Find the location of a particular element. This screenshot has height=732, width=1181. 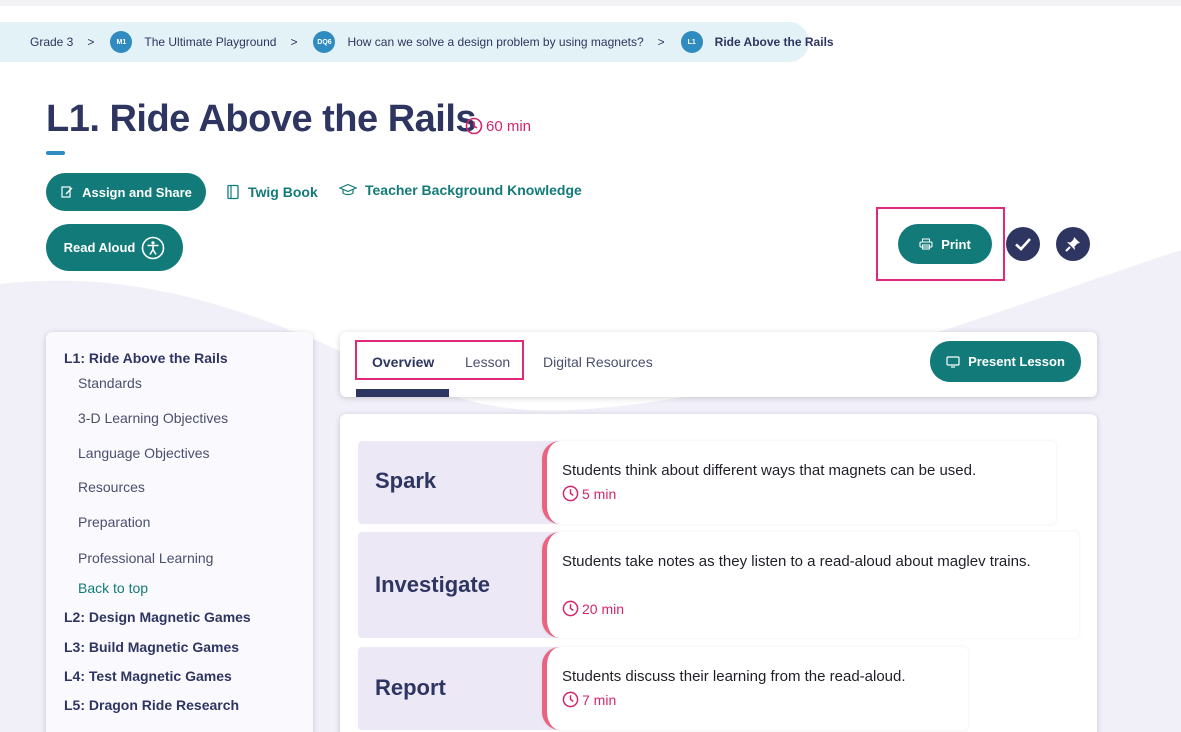

assign-share-label: Assign and Share is located at coordinates (137, 192).